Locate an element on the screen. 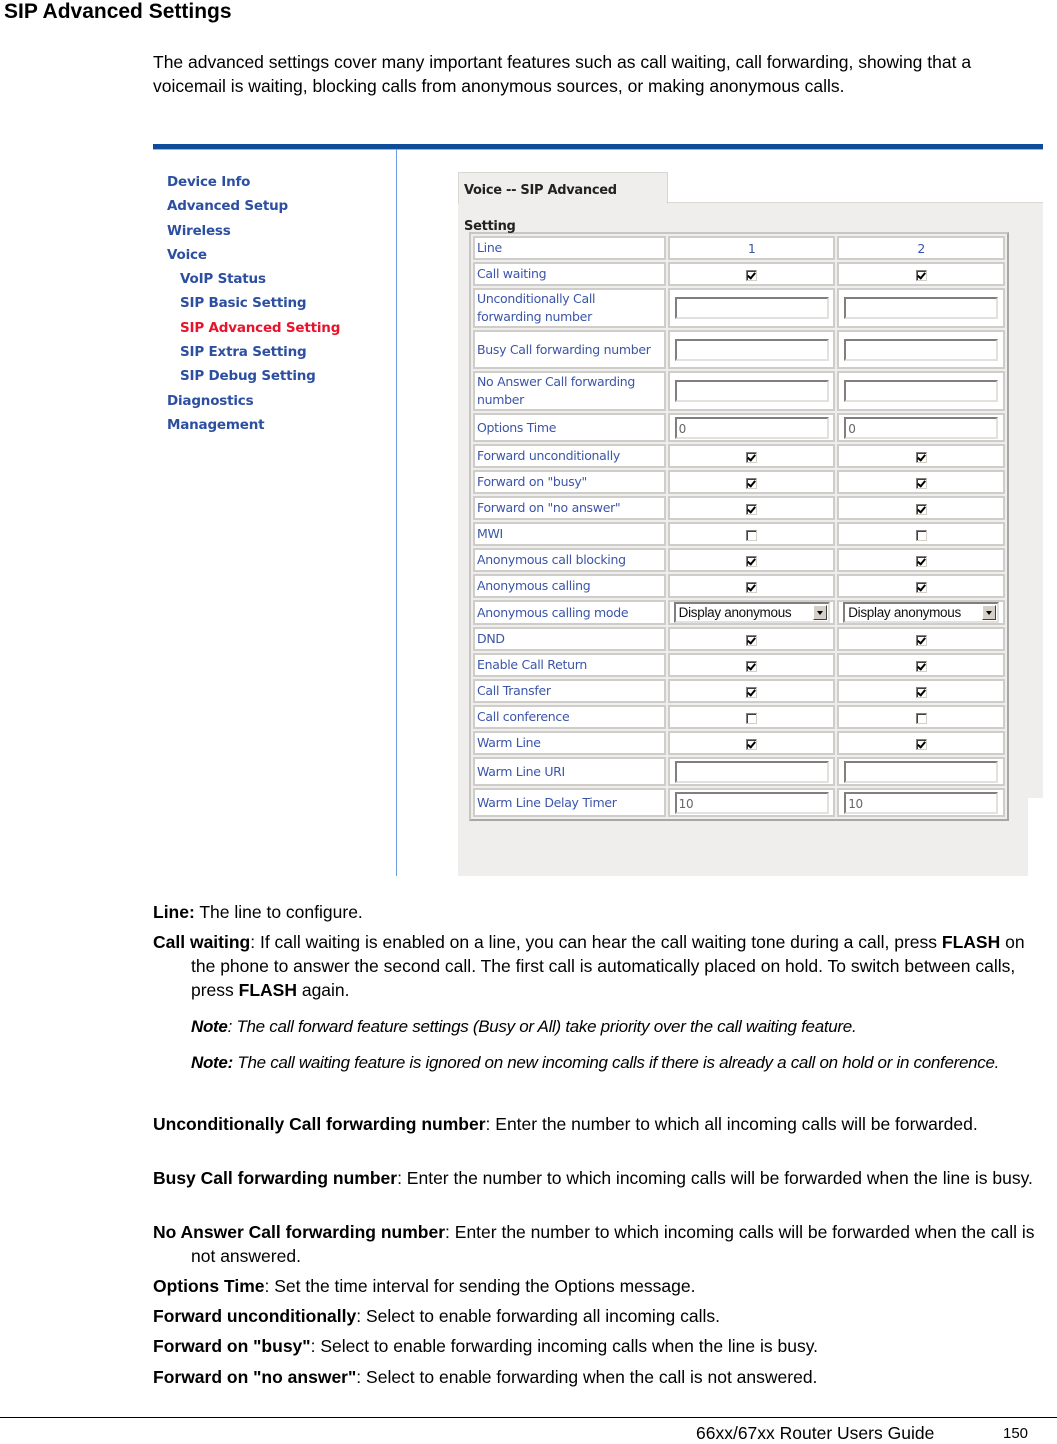 This screenshot has height=1444, width=1057. footer-rule is located at coordinates (528, 1417).